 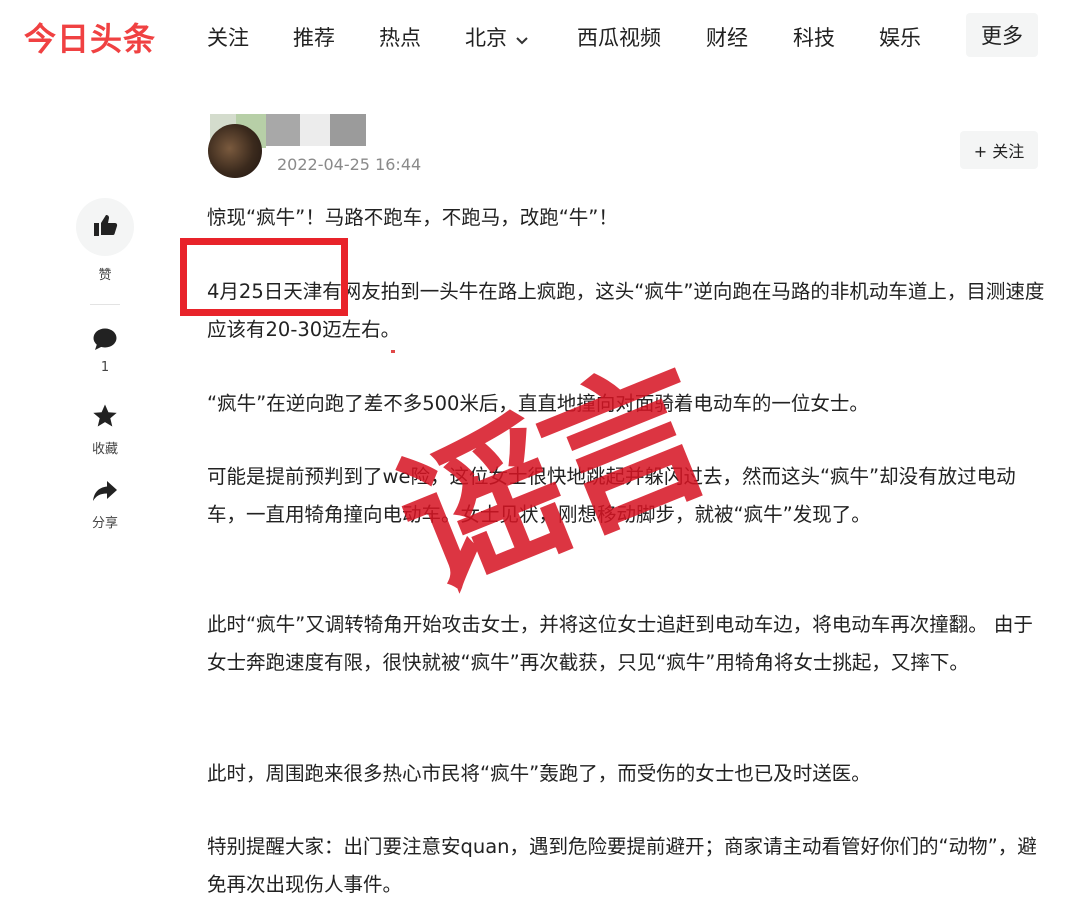 What do you see at coordinates (814, 37) in the screenshot?
I see `nav-item-tech: 科技` at bounding box center [814, 37].